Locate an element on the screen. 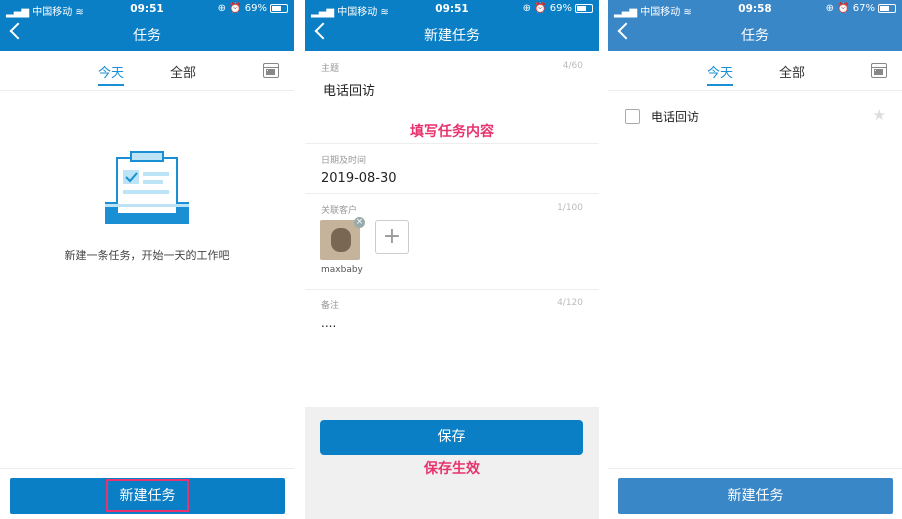 The width and height of the screenshot is (902, 519). datetime-label: 日期及时间 is located at coordinates (344, 161).